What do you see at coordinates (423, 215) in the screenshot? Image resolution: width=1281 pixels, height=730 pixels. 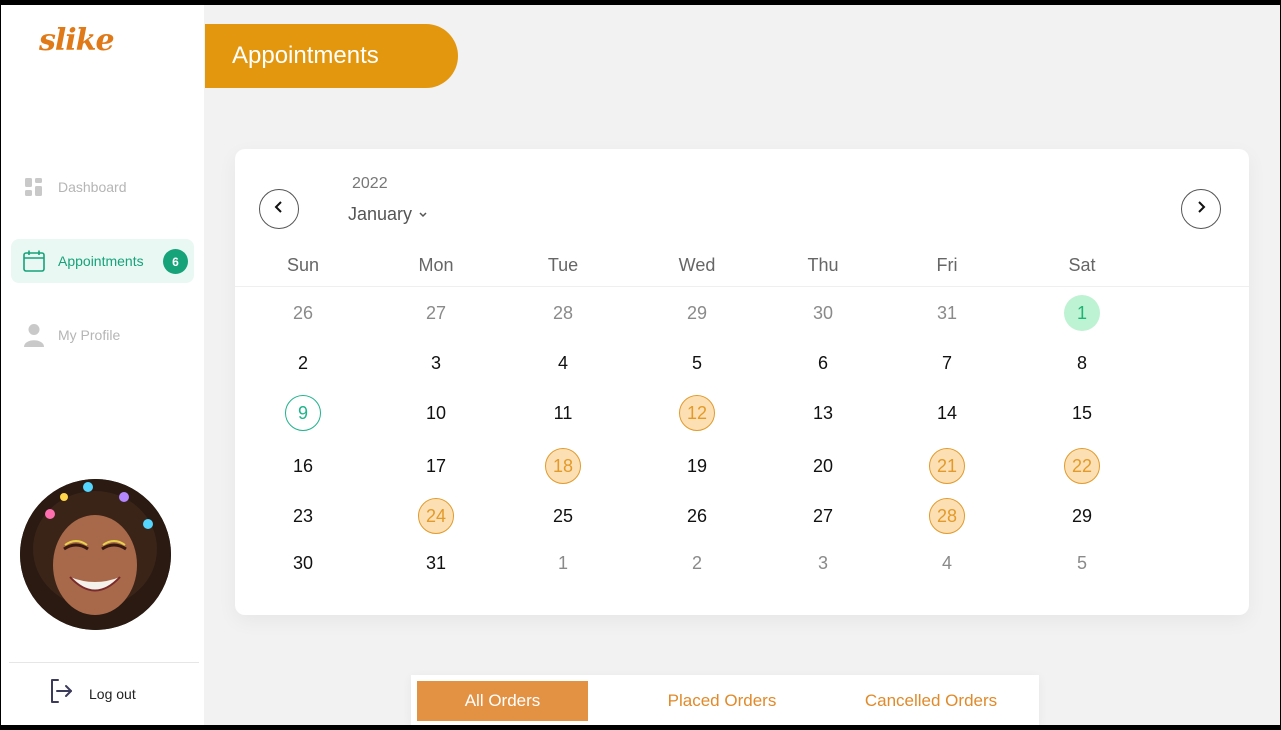 I see `chevron-down-icon` at bounding box center [423, 215].